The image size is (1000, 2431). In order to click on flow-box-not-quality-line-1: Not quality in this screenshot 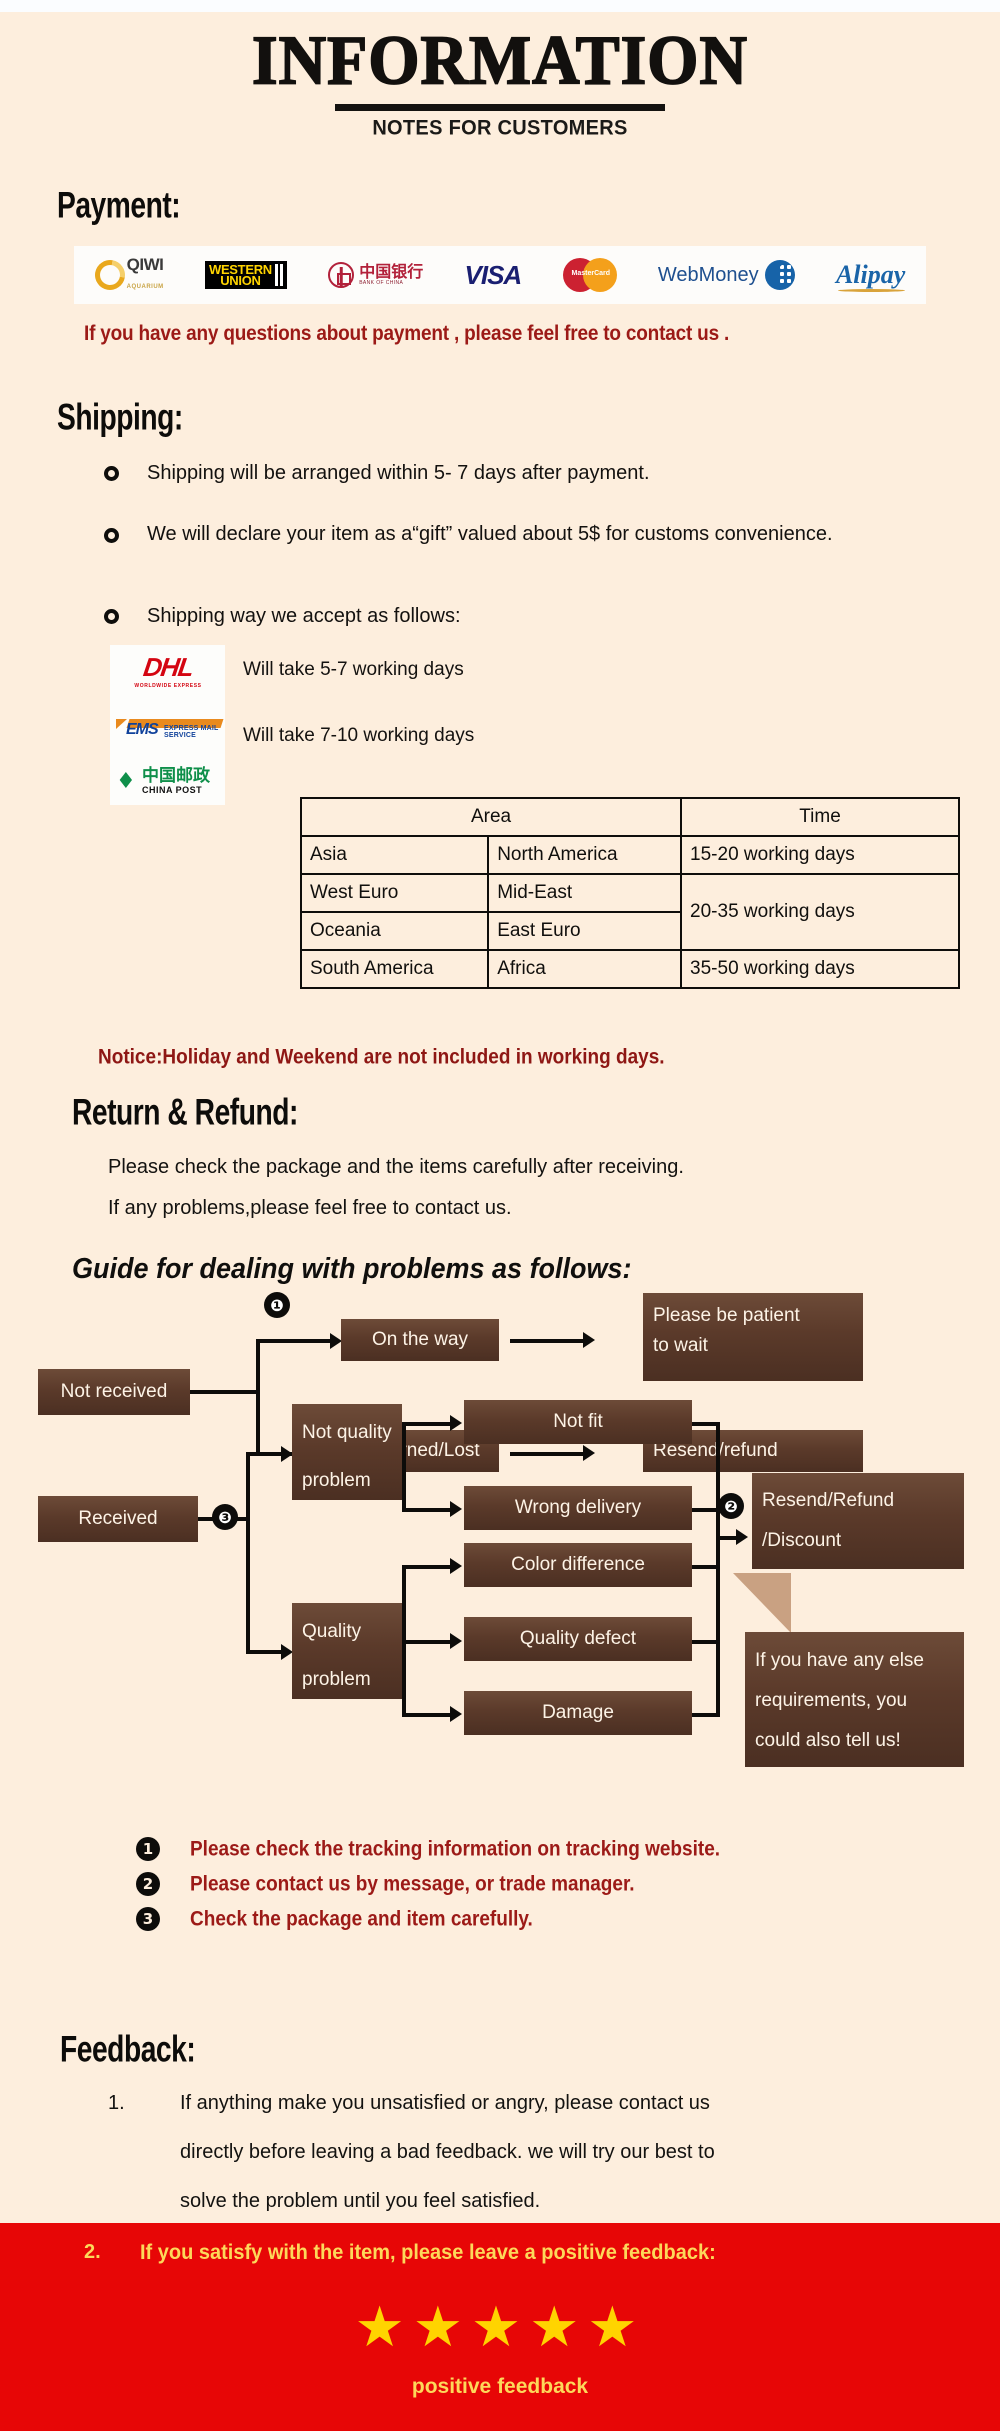, I will do `click(347, 1432)`.